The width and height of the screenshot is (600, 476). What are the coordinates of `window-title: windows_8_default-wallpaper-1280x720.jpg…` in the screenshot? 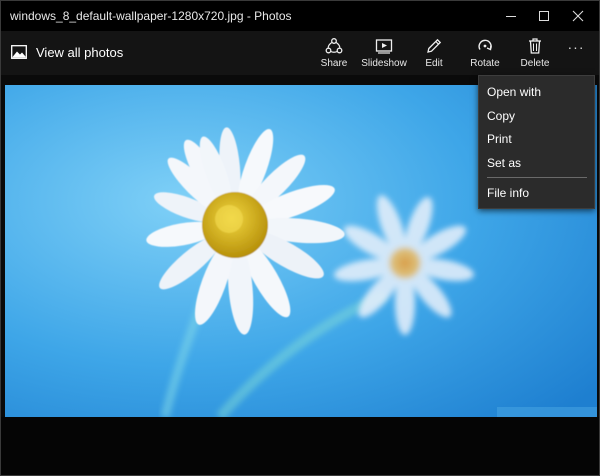 It's located at (151, 16).